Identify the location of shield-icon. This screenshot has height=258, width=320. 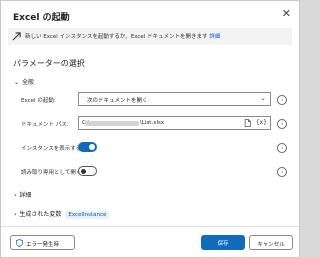
(19, 243).